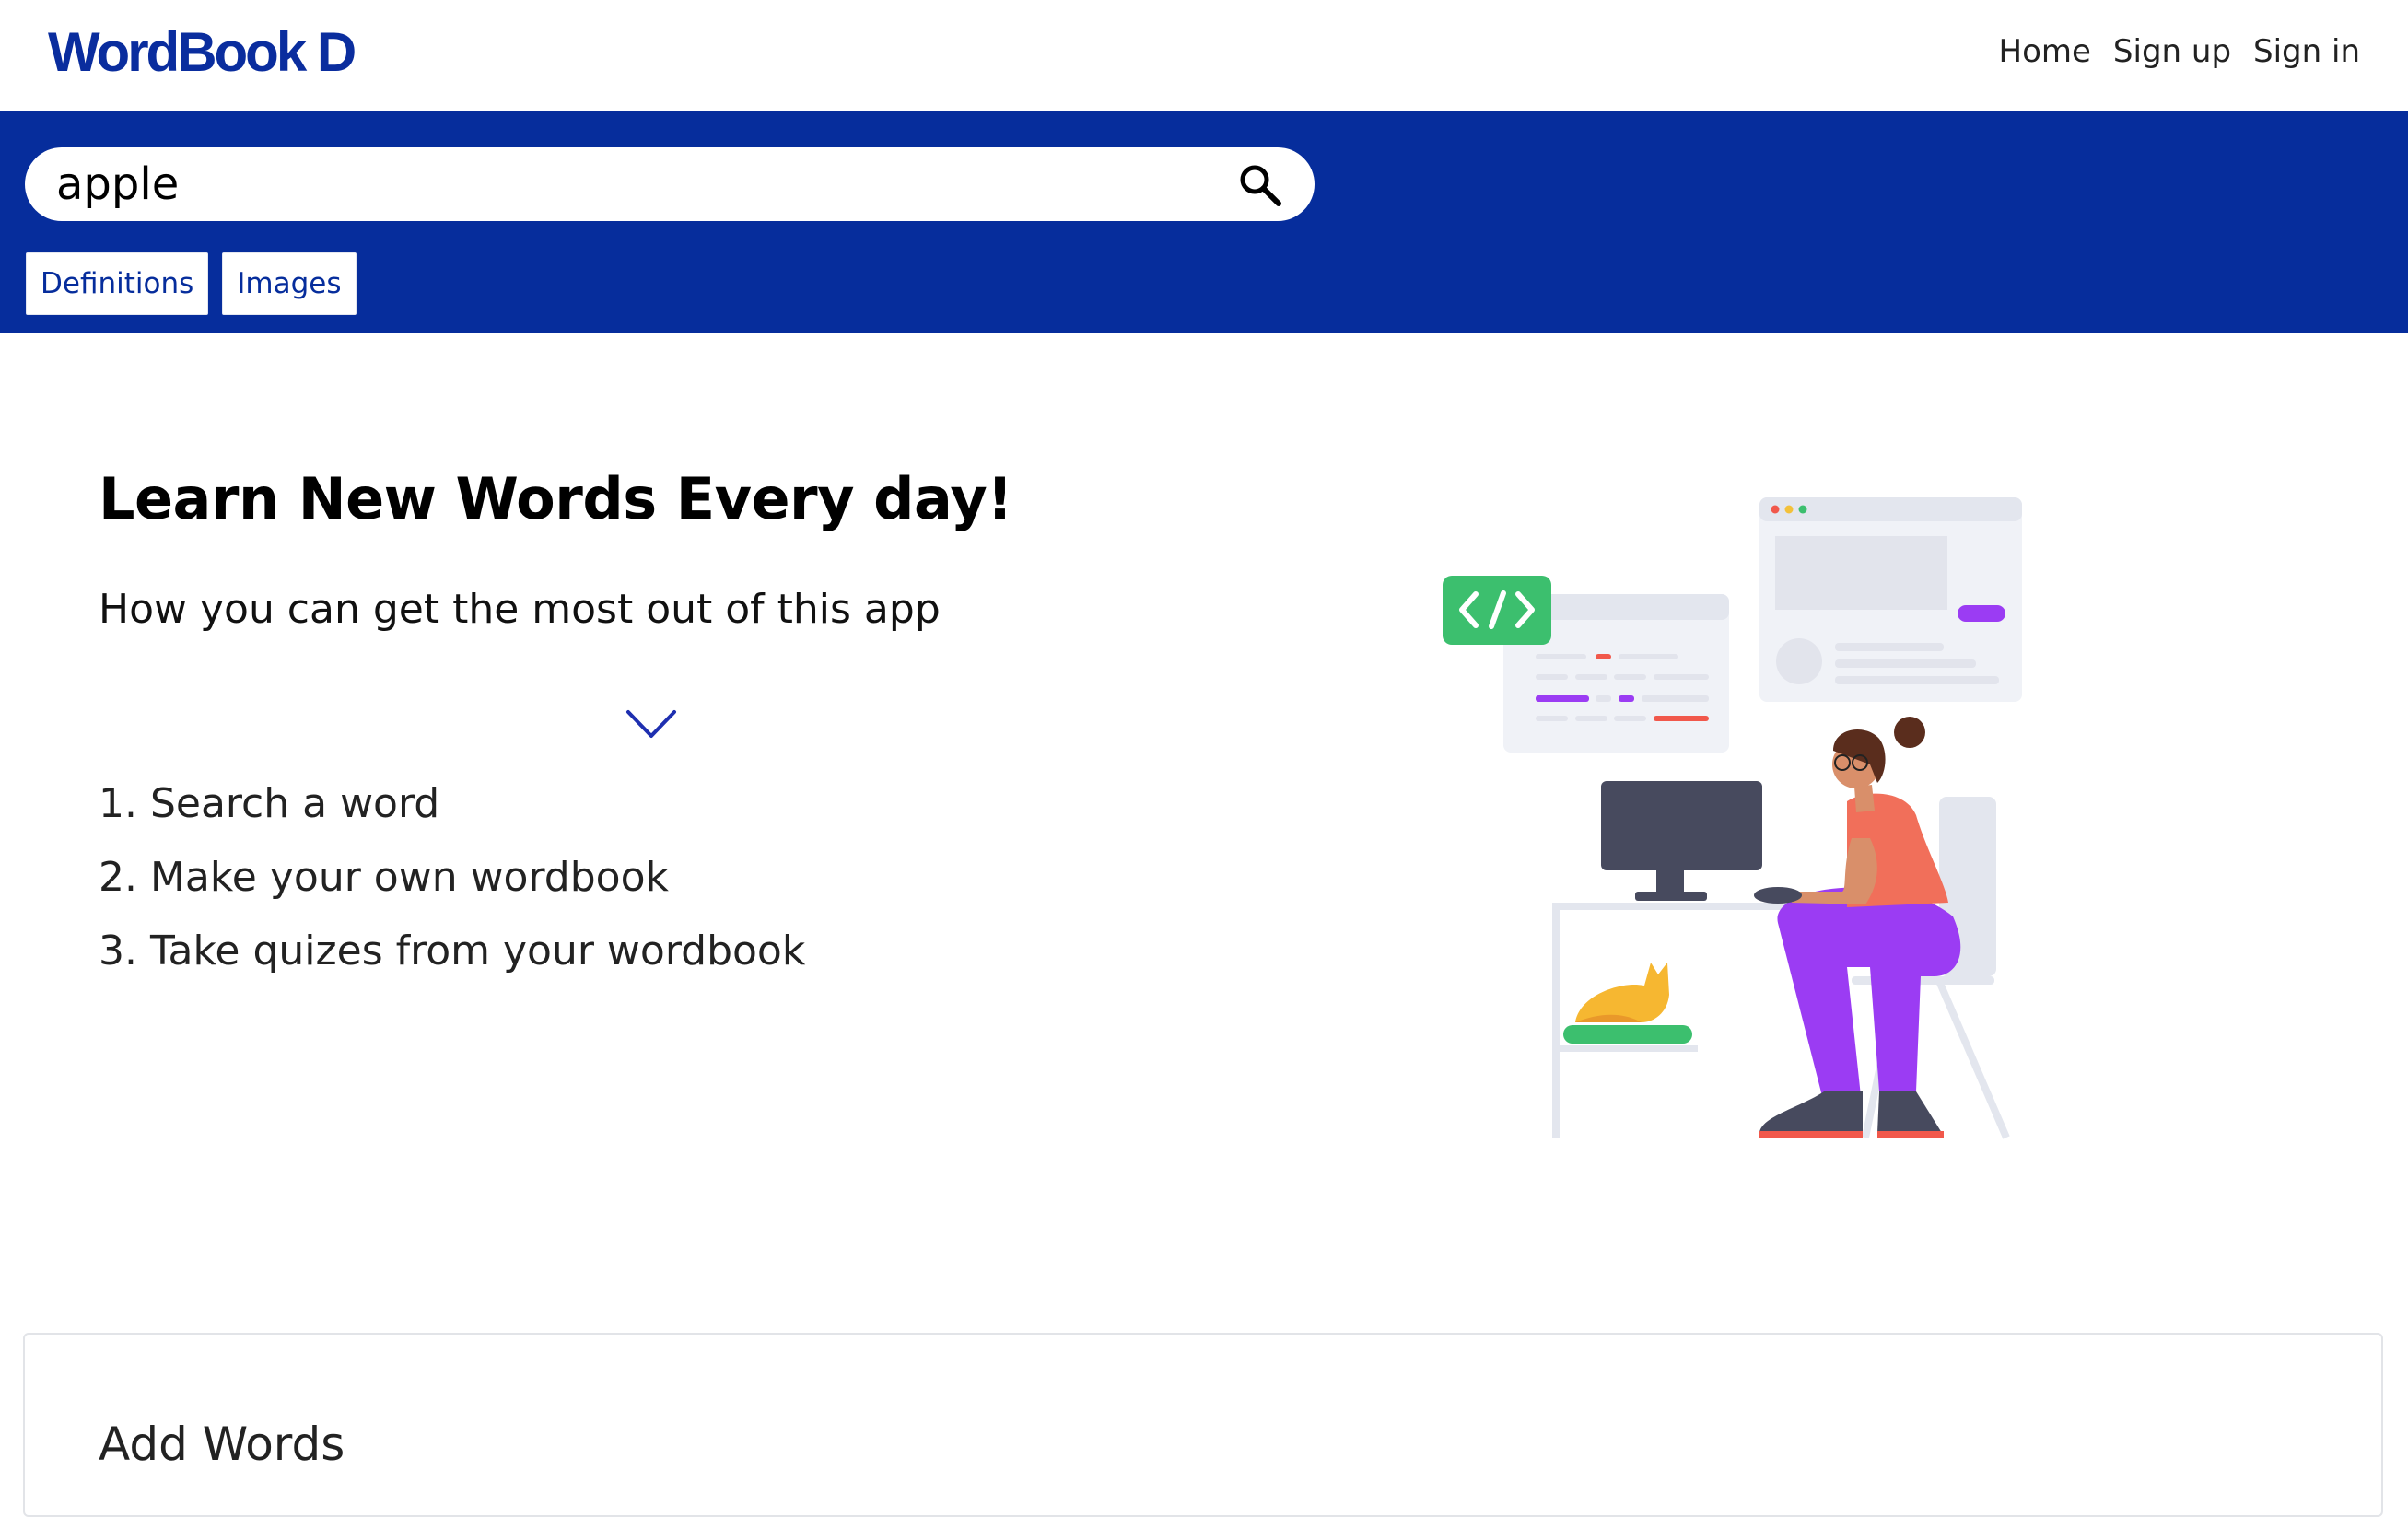 Image resolution: width=2408 pixels, height=1517 pixels. I want to click on tab-images: Images, so click(290, 284).